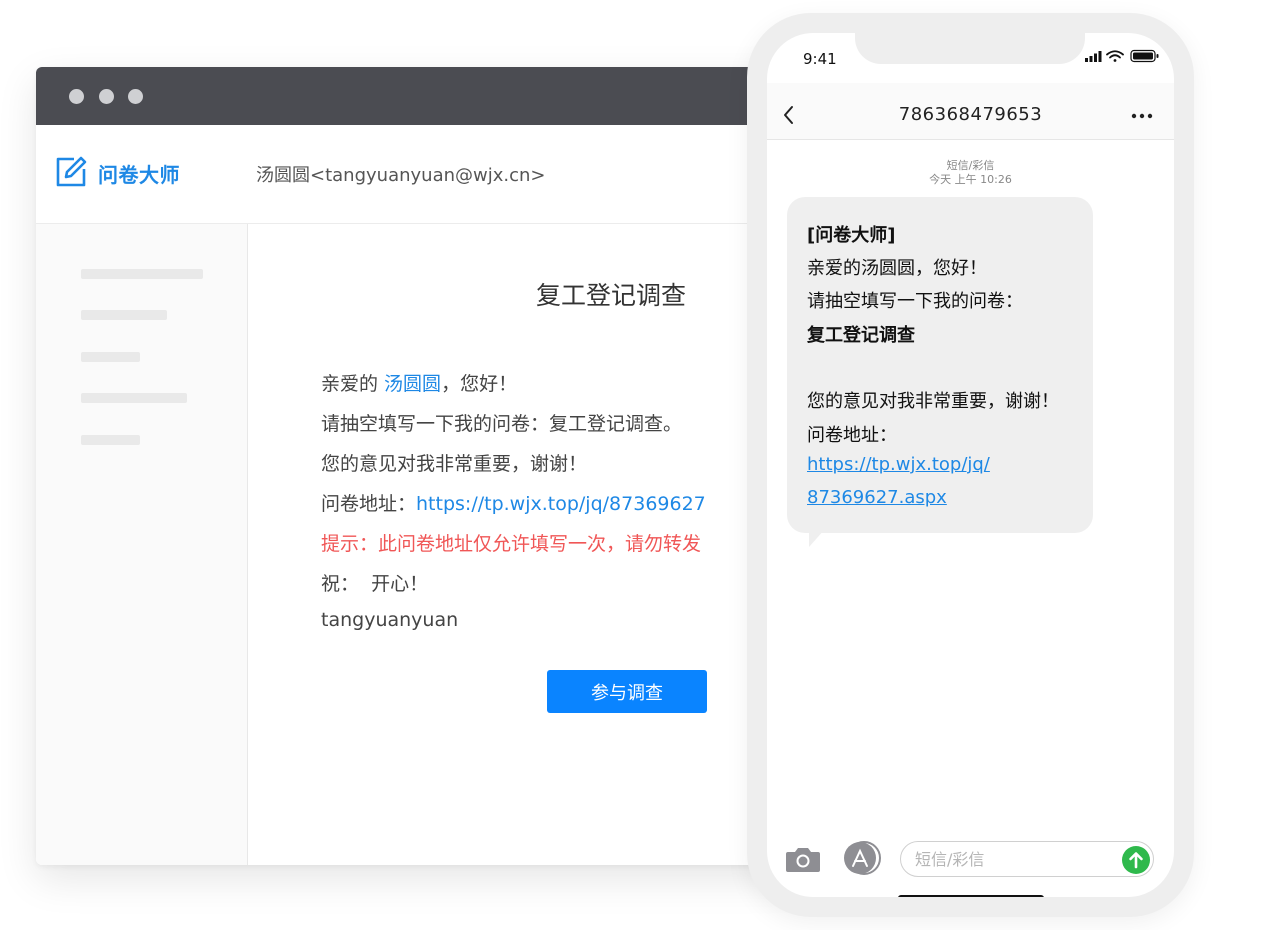 This screenshot has height=930, width=1280. What do you see at coordinates (862, 858) in the screenshot?
I see `app-store-icon` at bounding box center [862, 858].